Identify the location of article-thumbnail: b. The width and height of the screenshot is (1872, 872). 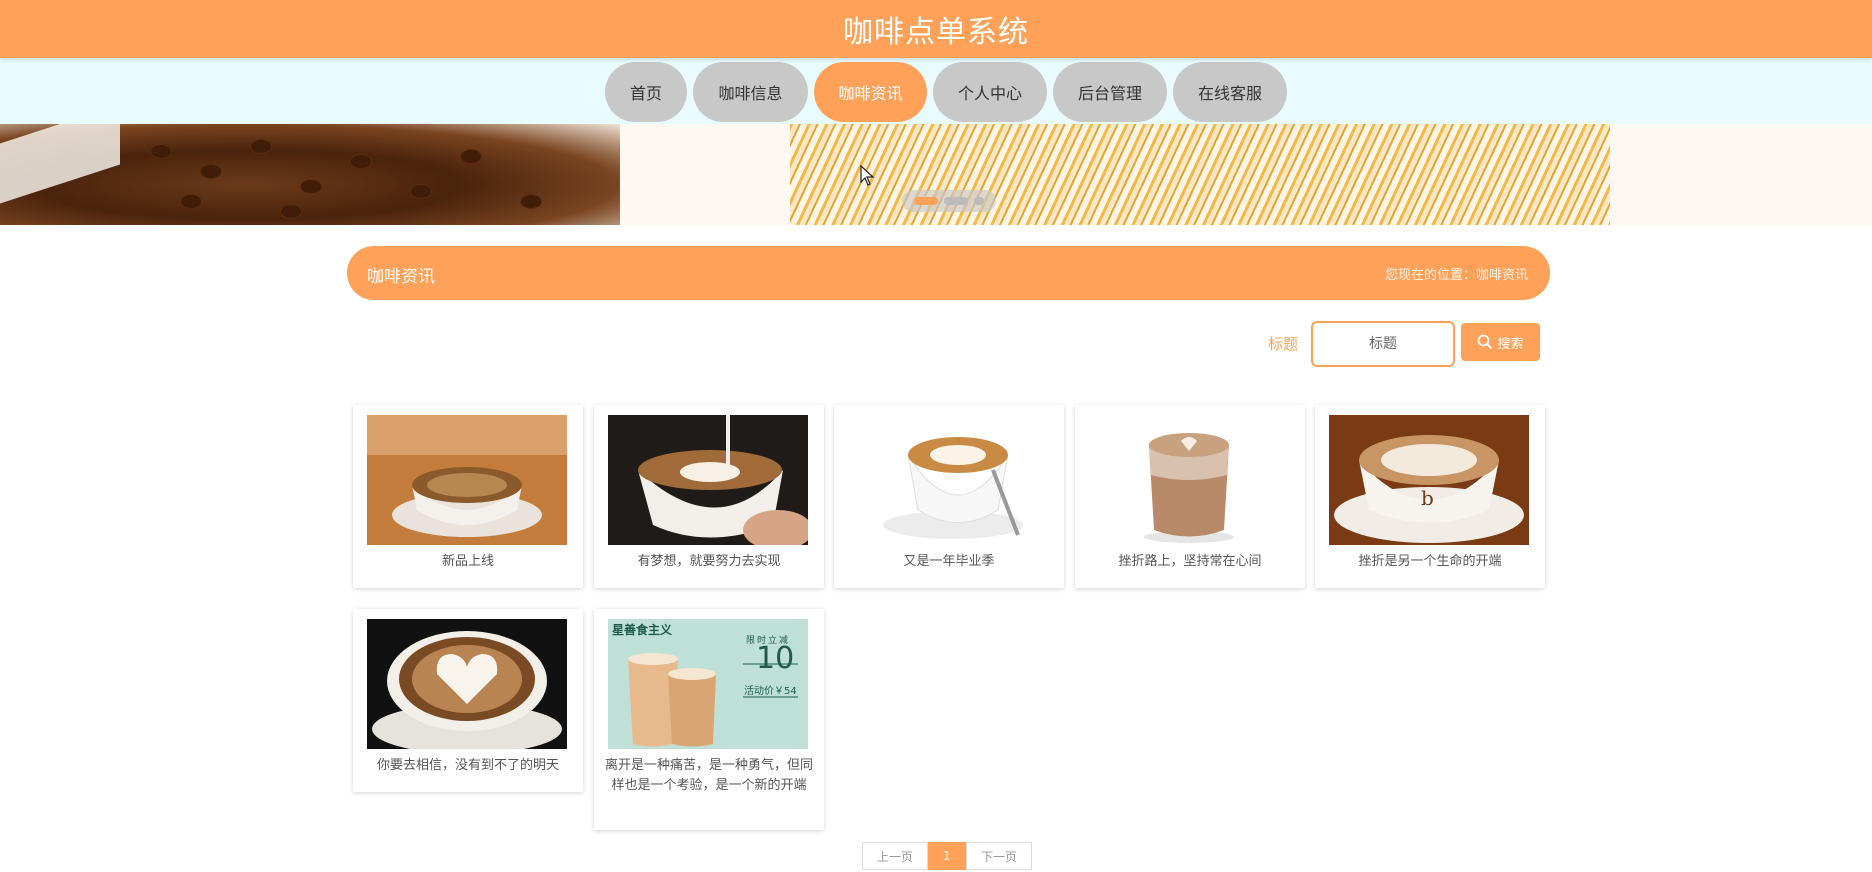
(1429, 480).